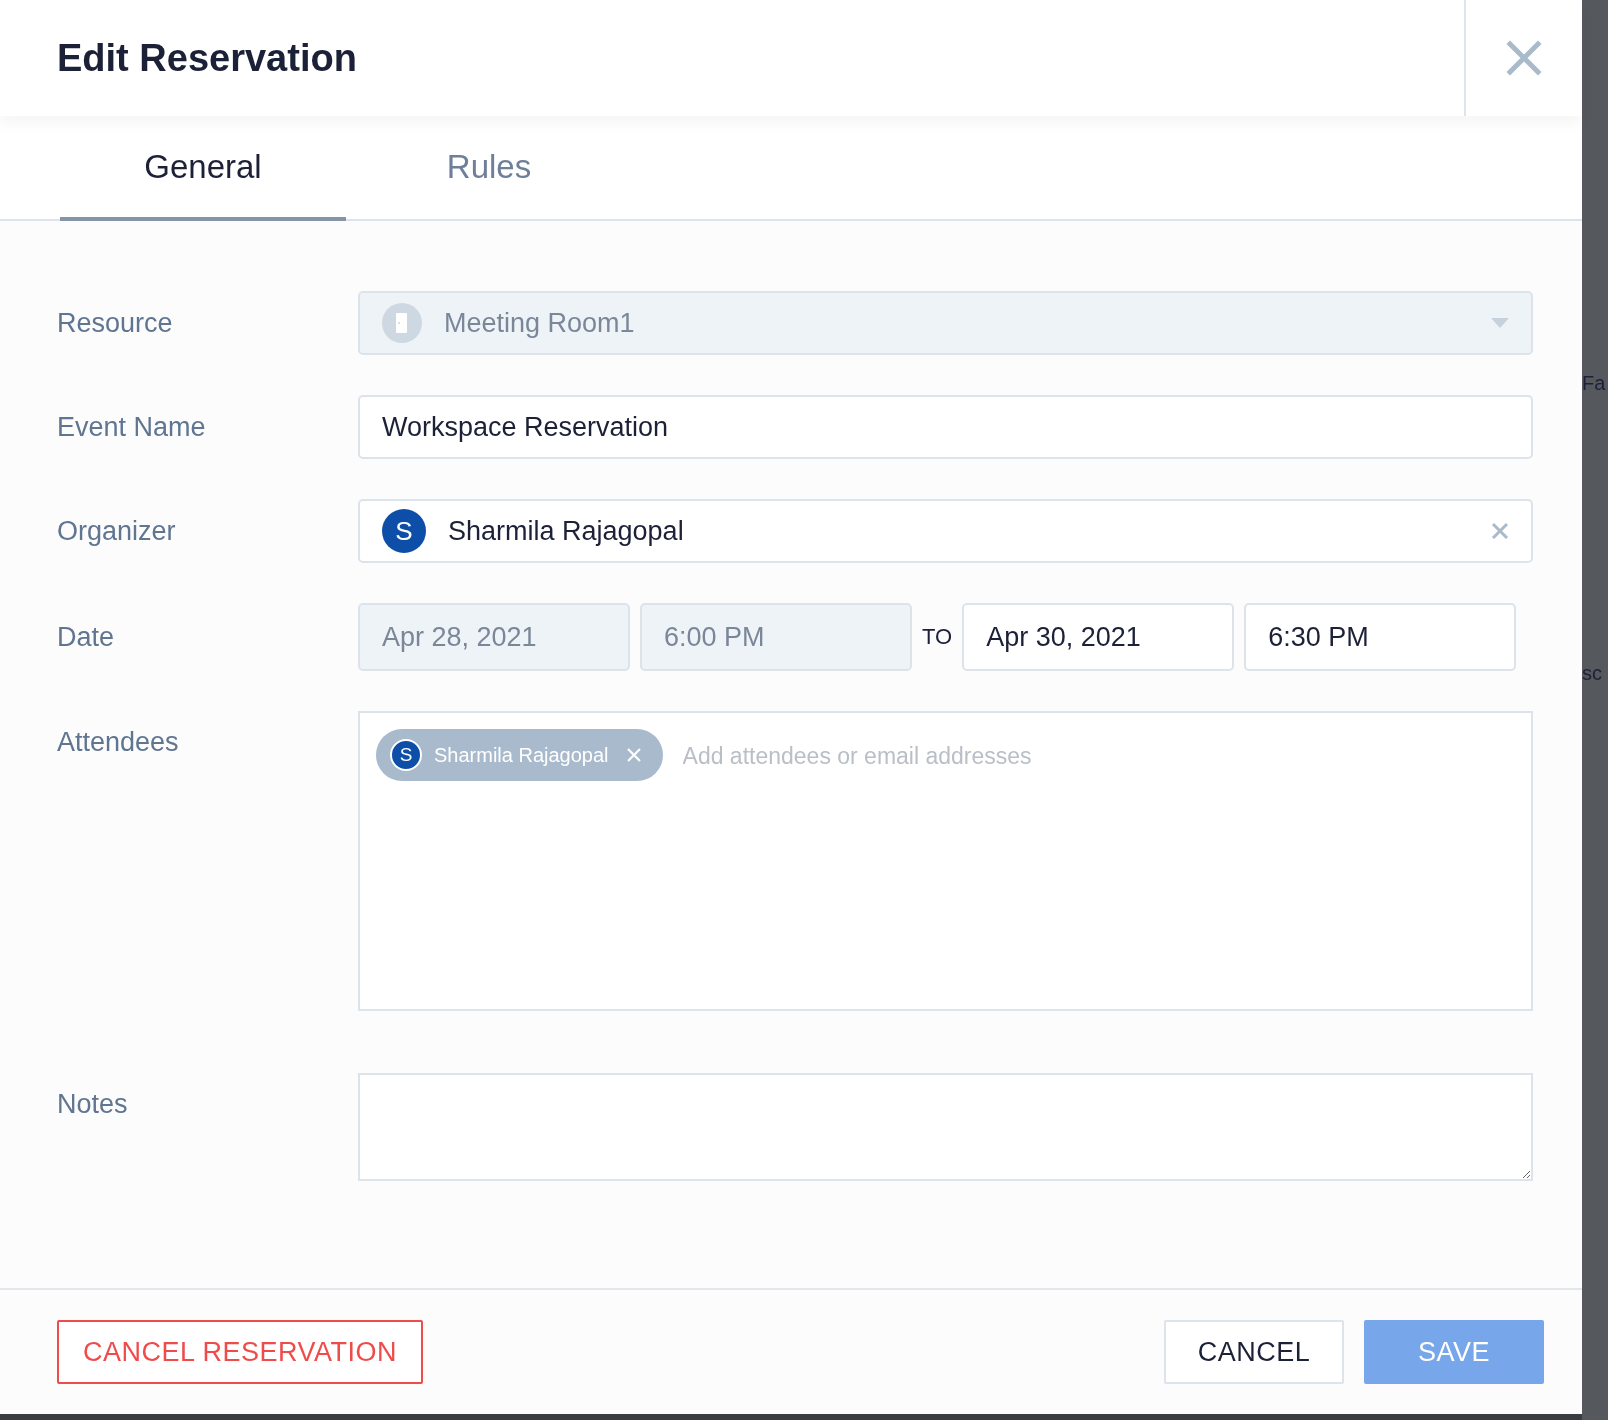 The image size is (1608, 1420). What do you see at coordinates (945, 427) in the screenshot?
I see `event-name-field: Workspace Reservation` at bounding box center [945, 427].